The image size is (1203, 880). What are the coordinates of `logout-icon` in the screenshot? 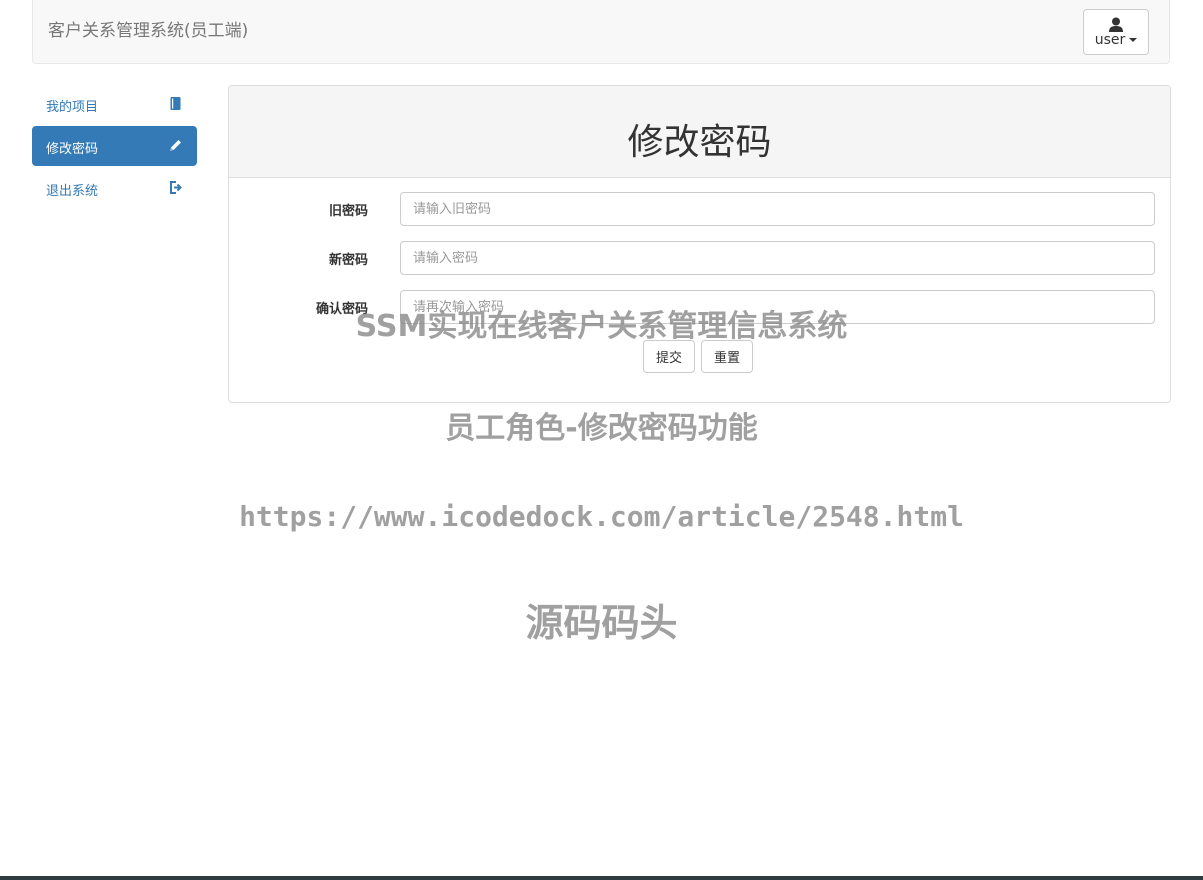 It's located at (176, 187).